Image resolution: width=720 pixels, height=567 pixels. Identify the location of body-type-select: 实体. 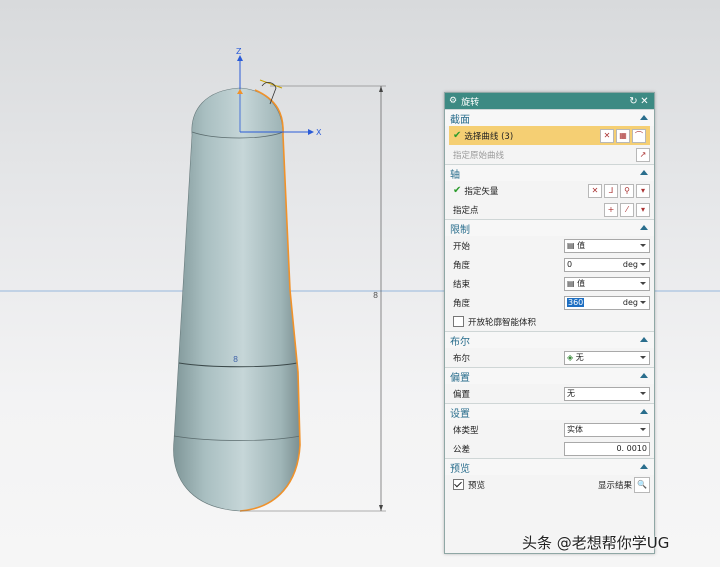
(607, 429).